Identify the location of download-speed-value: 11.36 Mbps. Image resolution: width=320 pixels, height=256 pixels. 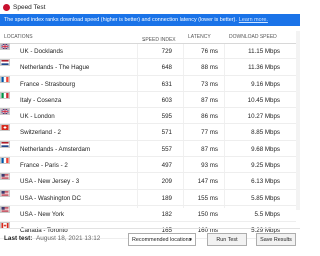
(264, 68).